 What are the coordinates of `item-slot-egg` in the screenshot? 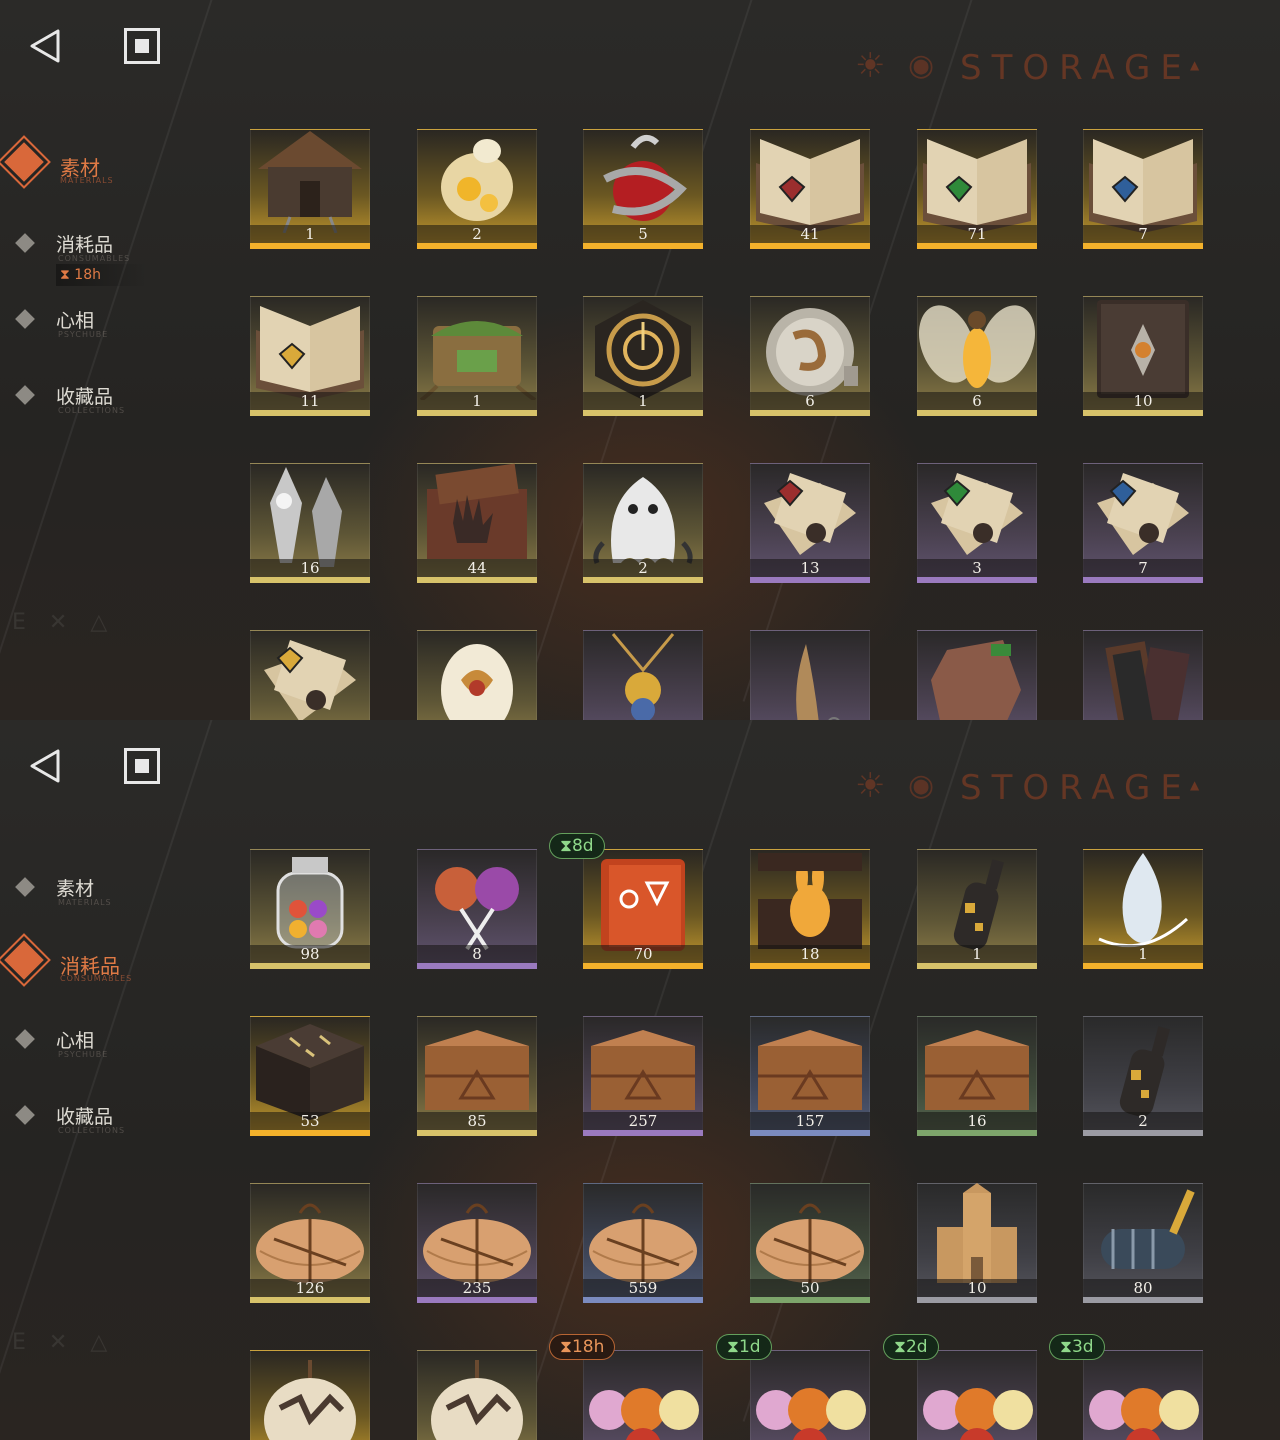 It's located at (477, 675).